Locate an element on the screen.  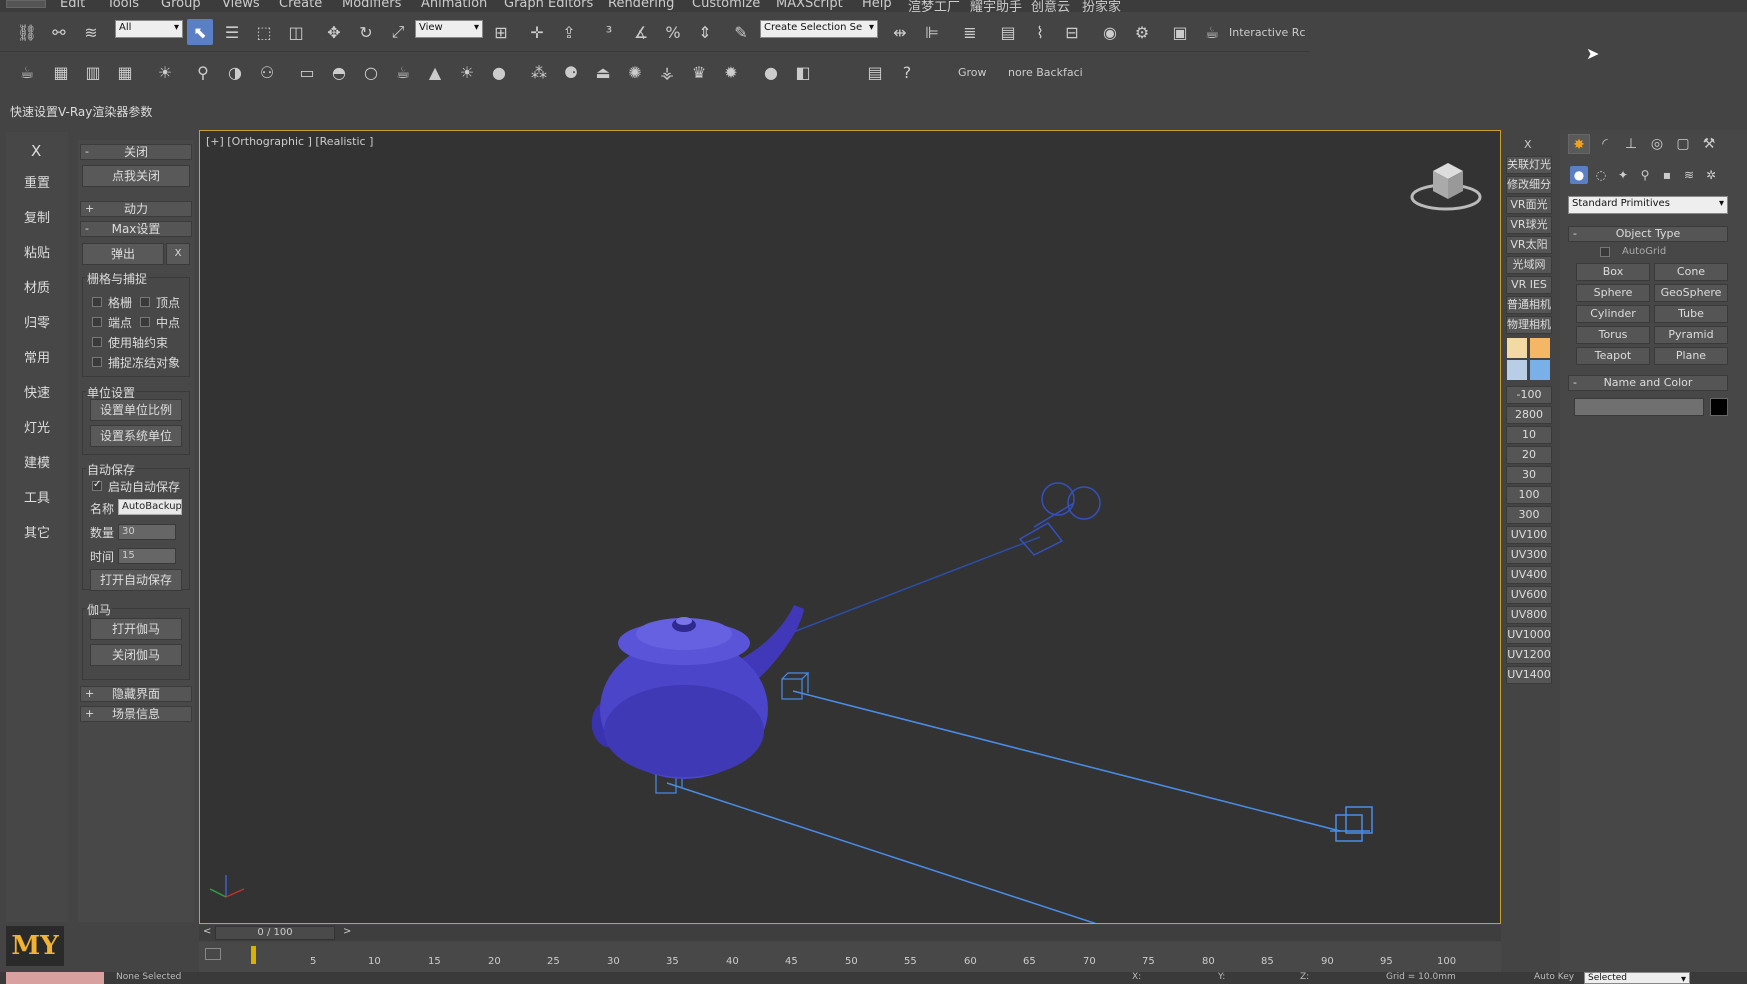
geometry-icon: ● is located at coordinates (1579, 175).